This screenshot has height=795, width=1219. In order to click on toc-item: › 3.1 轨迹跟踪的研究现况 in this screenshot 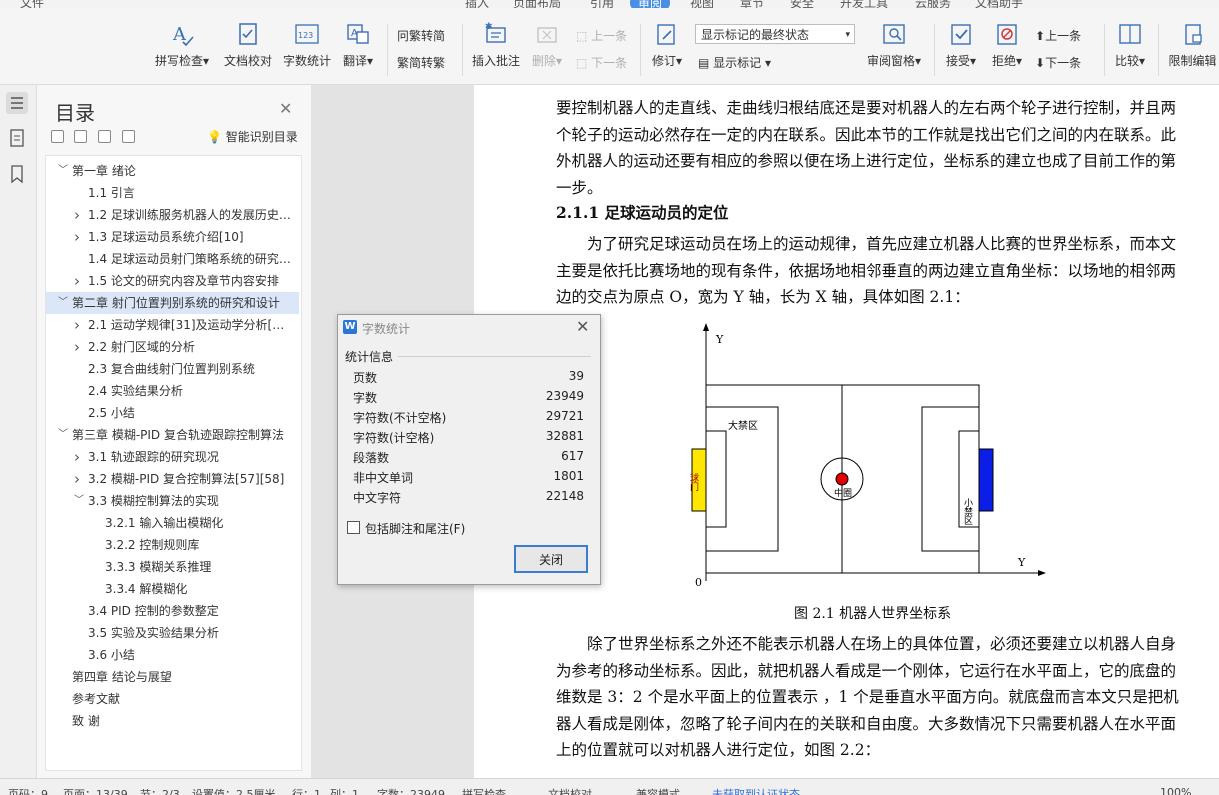, I will do `click(172, 457)`.